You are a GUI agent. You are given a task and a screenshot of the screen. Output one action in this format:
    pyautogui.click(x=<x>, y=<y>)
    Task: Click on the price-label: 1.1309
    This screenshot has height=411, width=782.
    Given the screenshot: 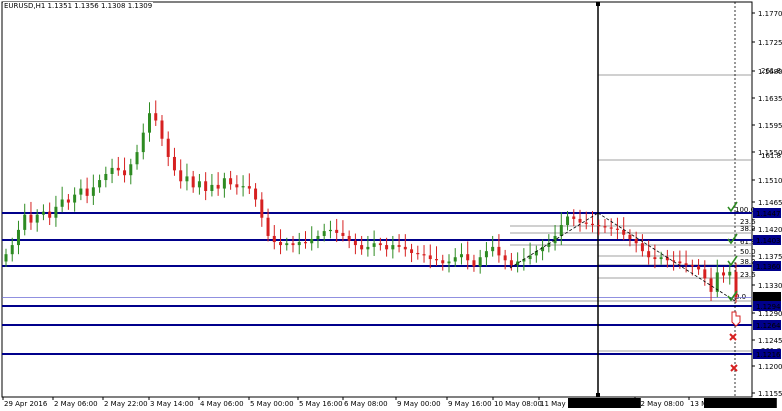 What is the action you would take?
    pyautogui.click(x=768, y=298)
    